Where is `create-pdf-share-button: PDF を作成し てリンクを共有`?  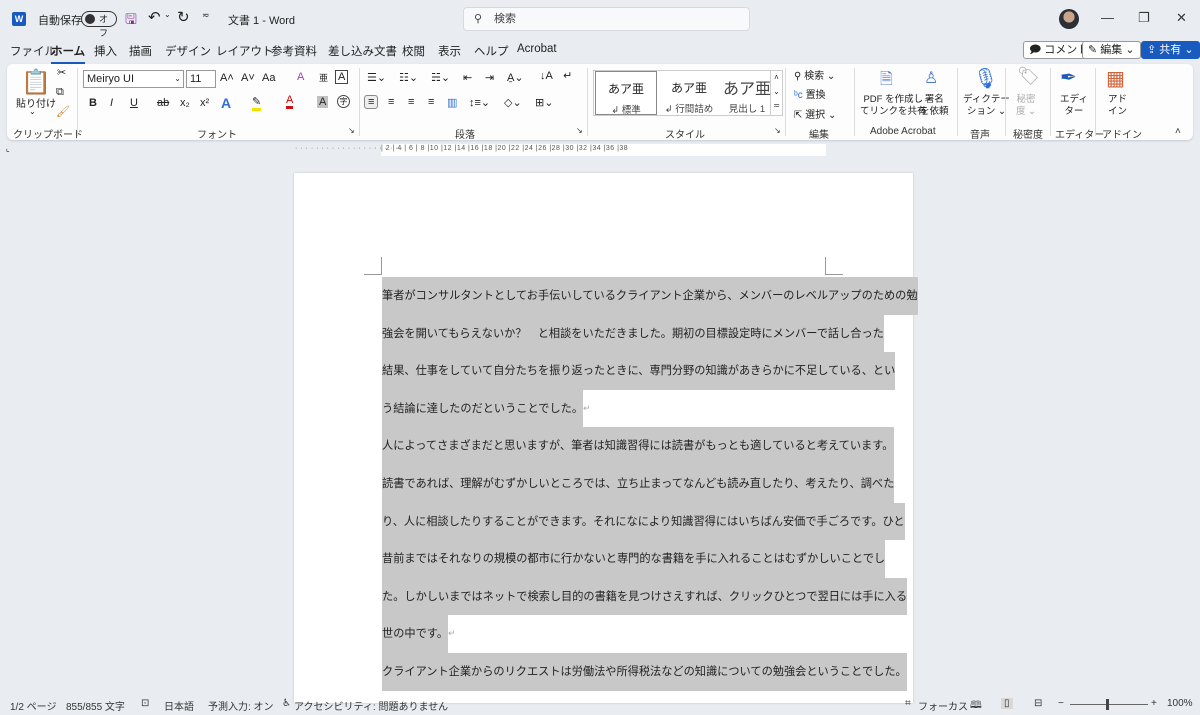
create-pdf-share-button: PDF を作成し てリンクを共有 is located at coordinates (893, 106).